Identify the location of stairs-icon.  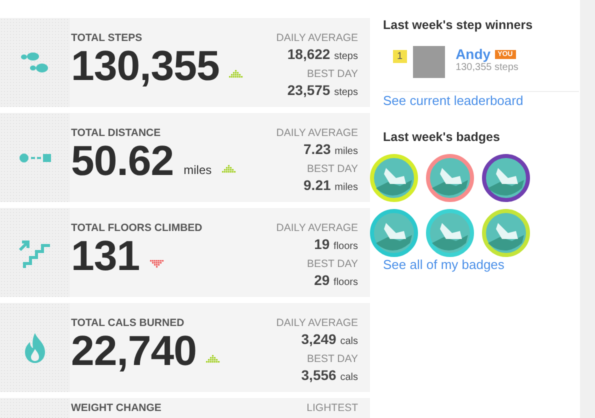
(35, 253).